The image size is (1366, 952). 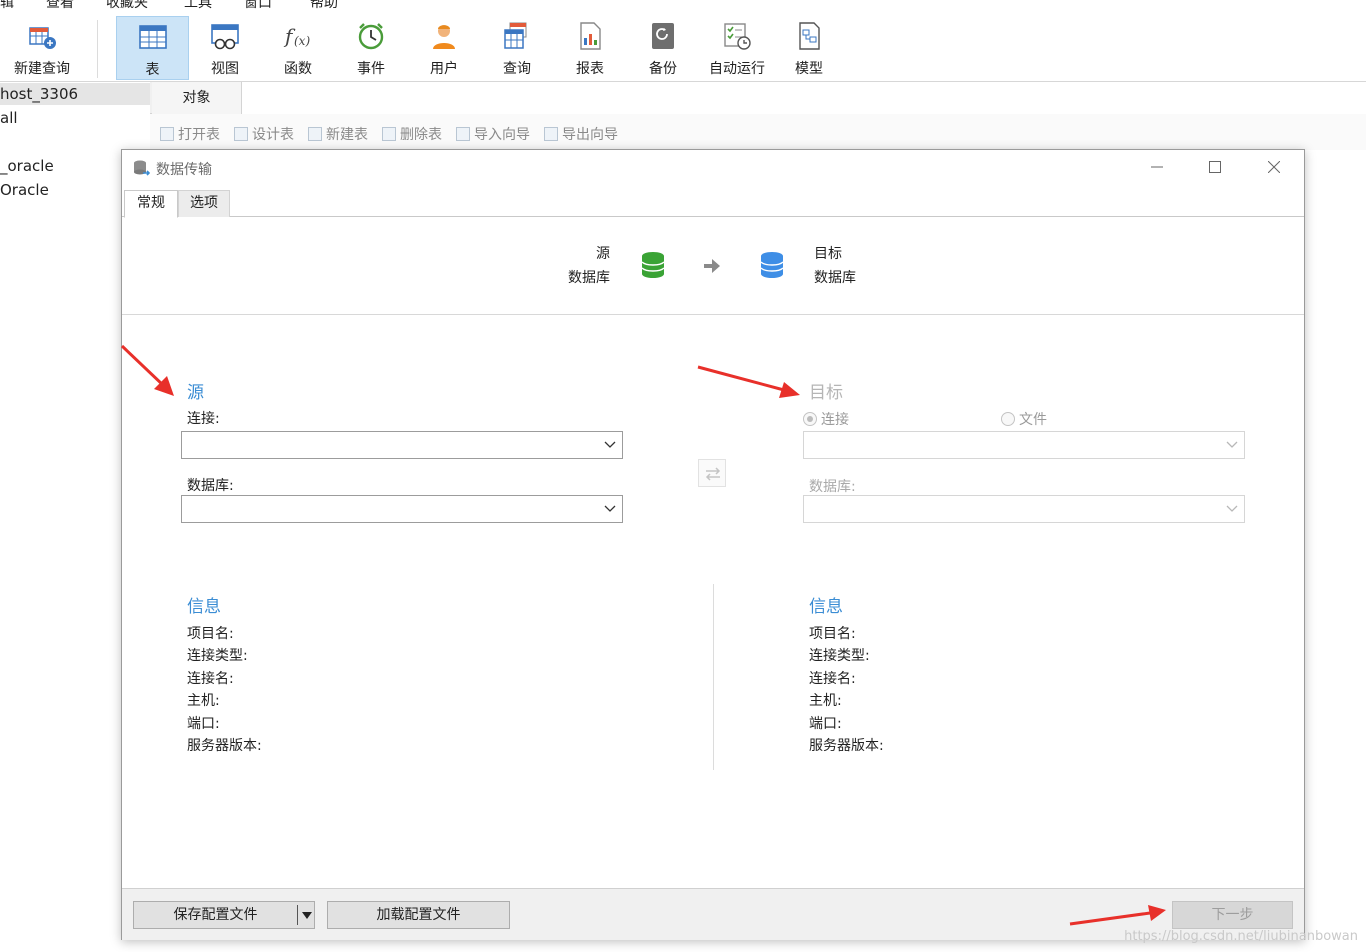 I want to click on source-connection-select, so click(x=402, y=445).